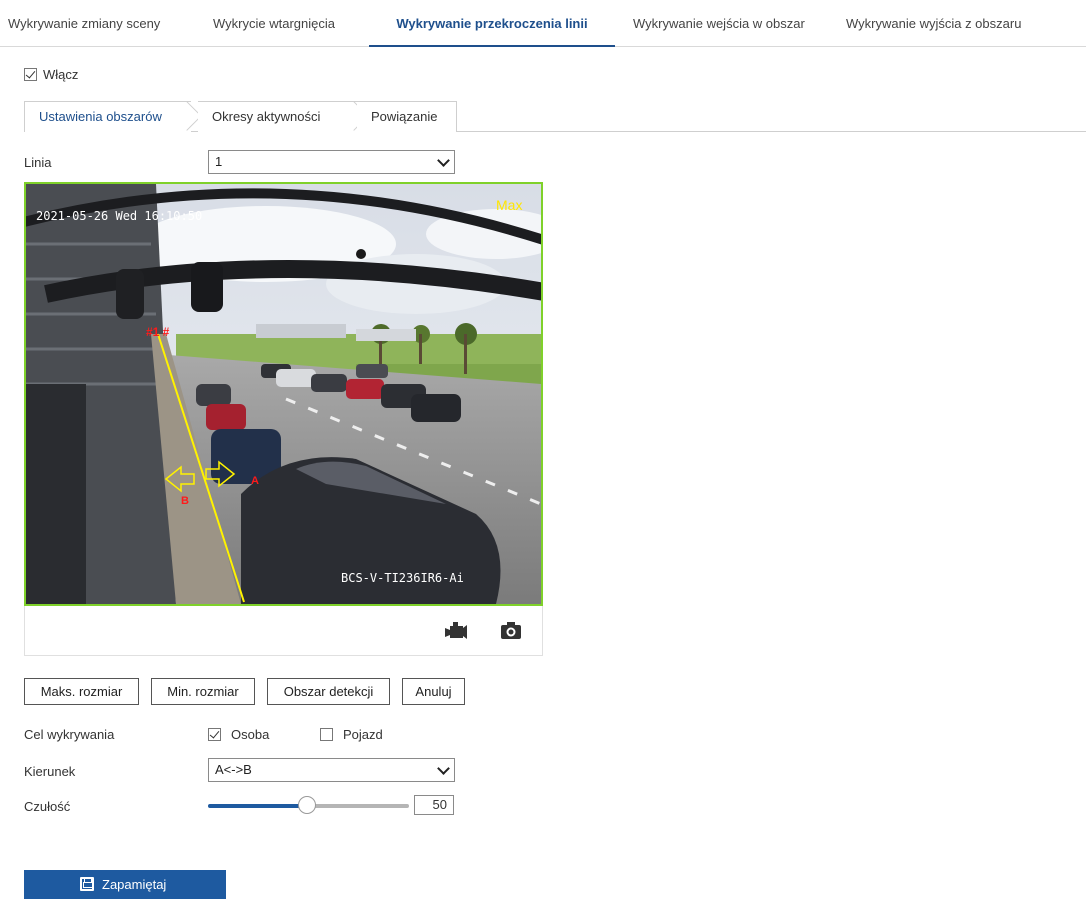 This screenshot has height=899, width=1086. I want to click on subtab-linkage: Powiązanie, so click(407, 116).